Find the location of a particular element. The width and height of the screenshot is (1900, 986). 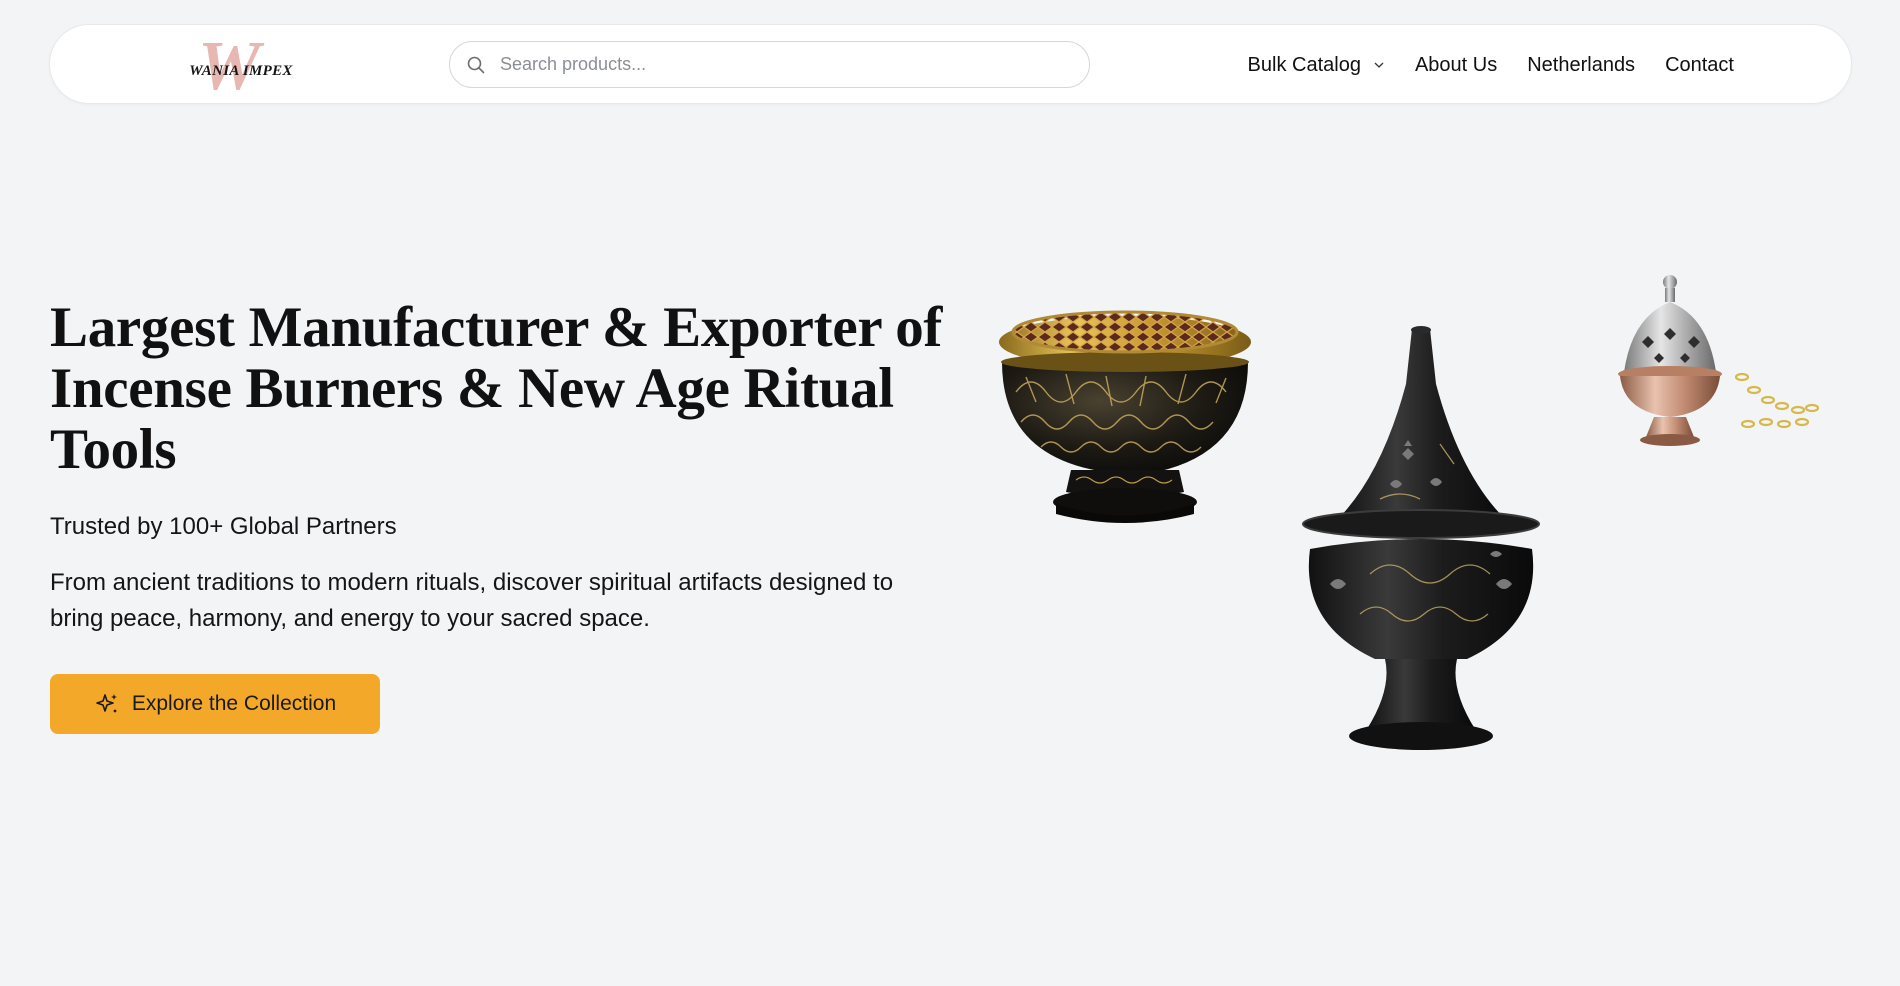

search-icon is located at coordinates (476, 65).